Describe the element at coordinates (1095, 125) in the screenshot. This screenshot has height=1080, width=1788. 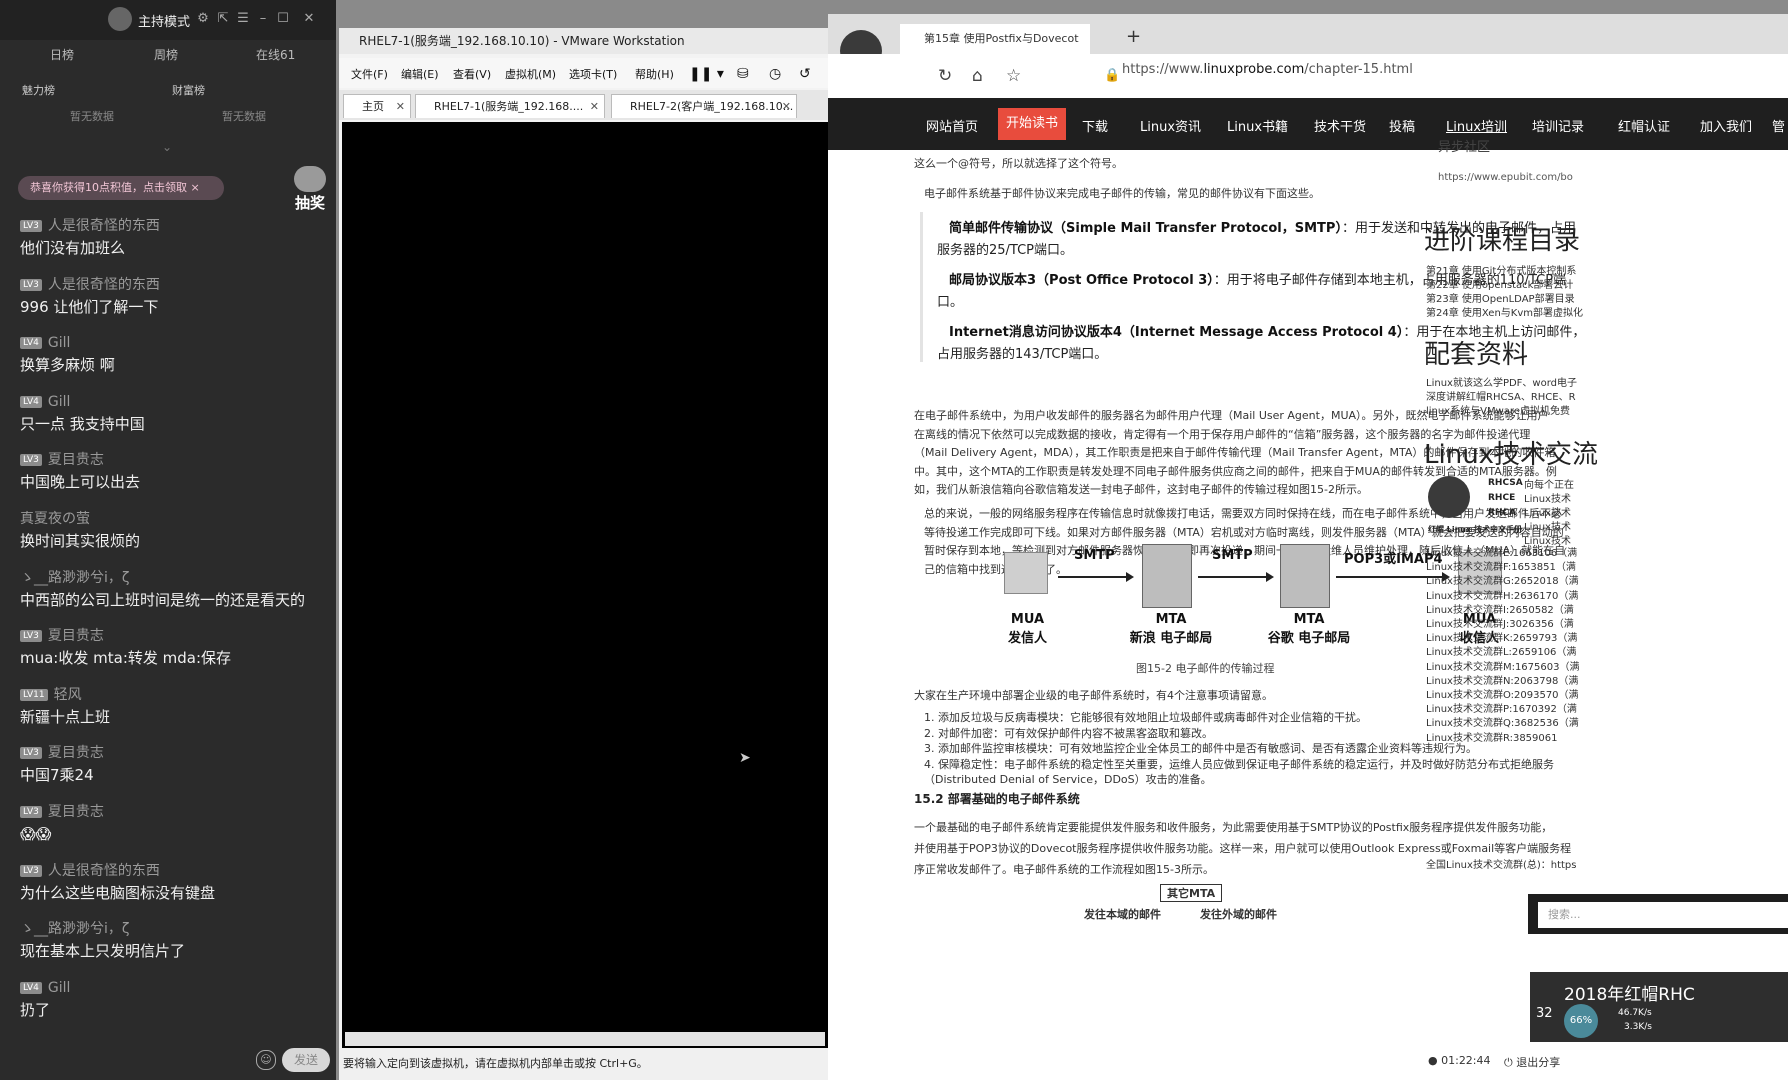
I see `nav-download: 下载` at that location.